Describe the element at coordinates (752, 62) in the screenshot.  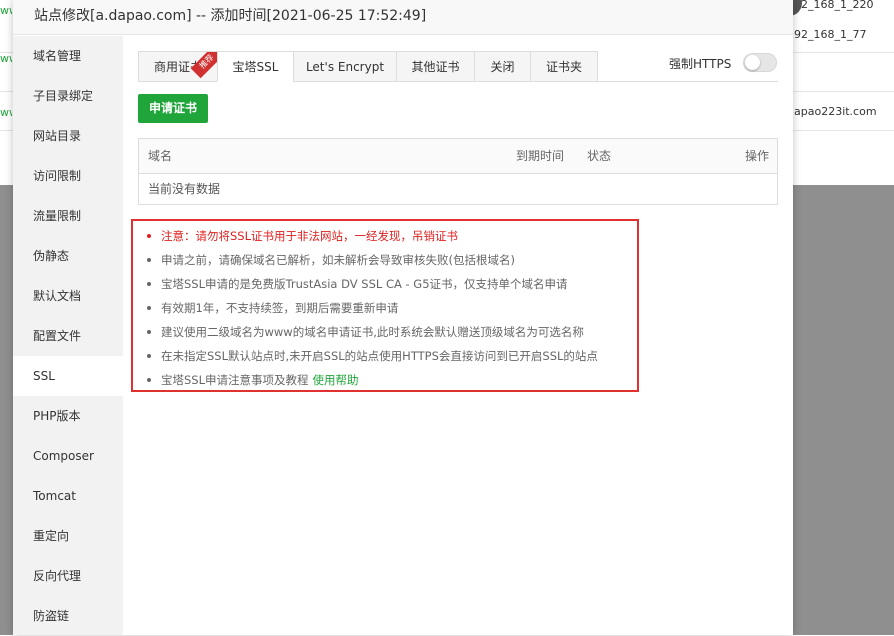
I see `toggle-knob` at that location.